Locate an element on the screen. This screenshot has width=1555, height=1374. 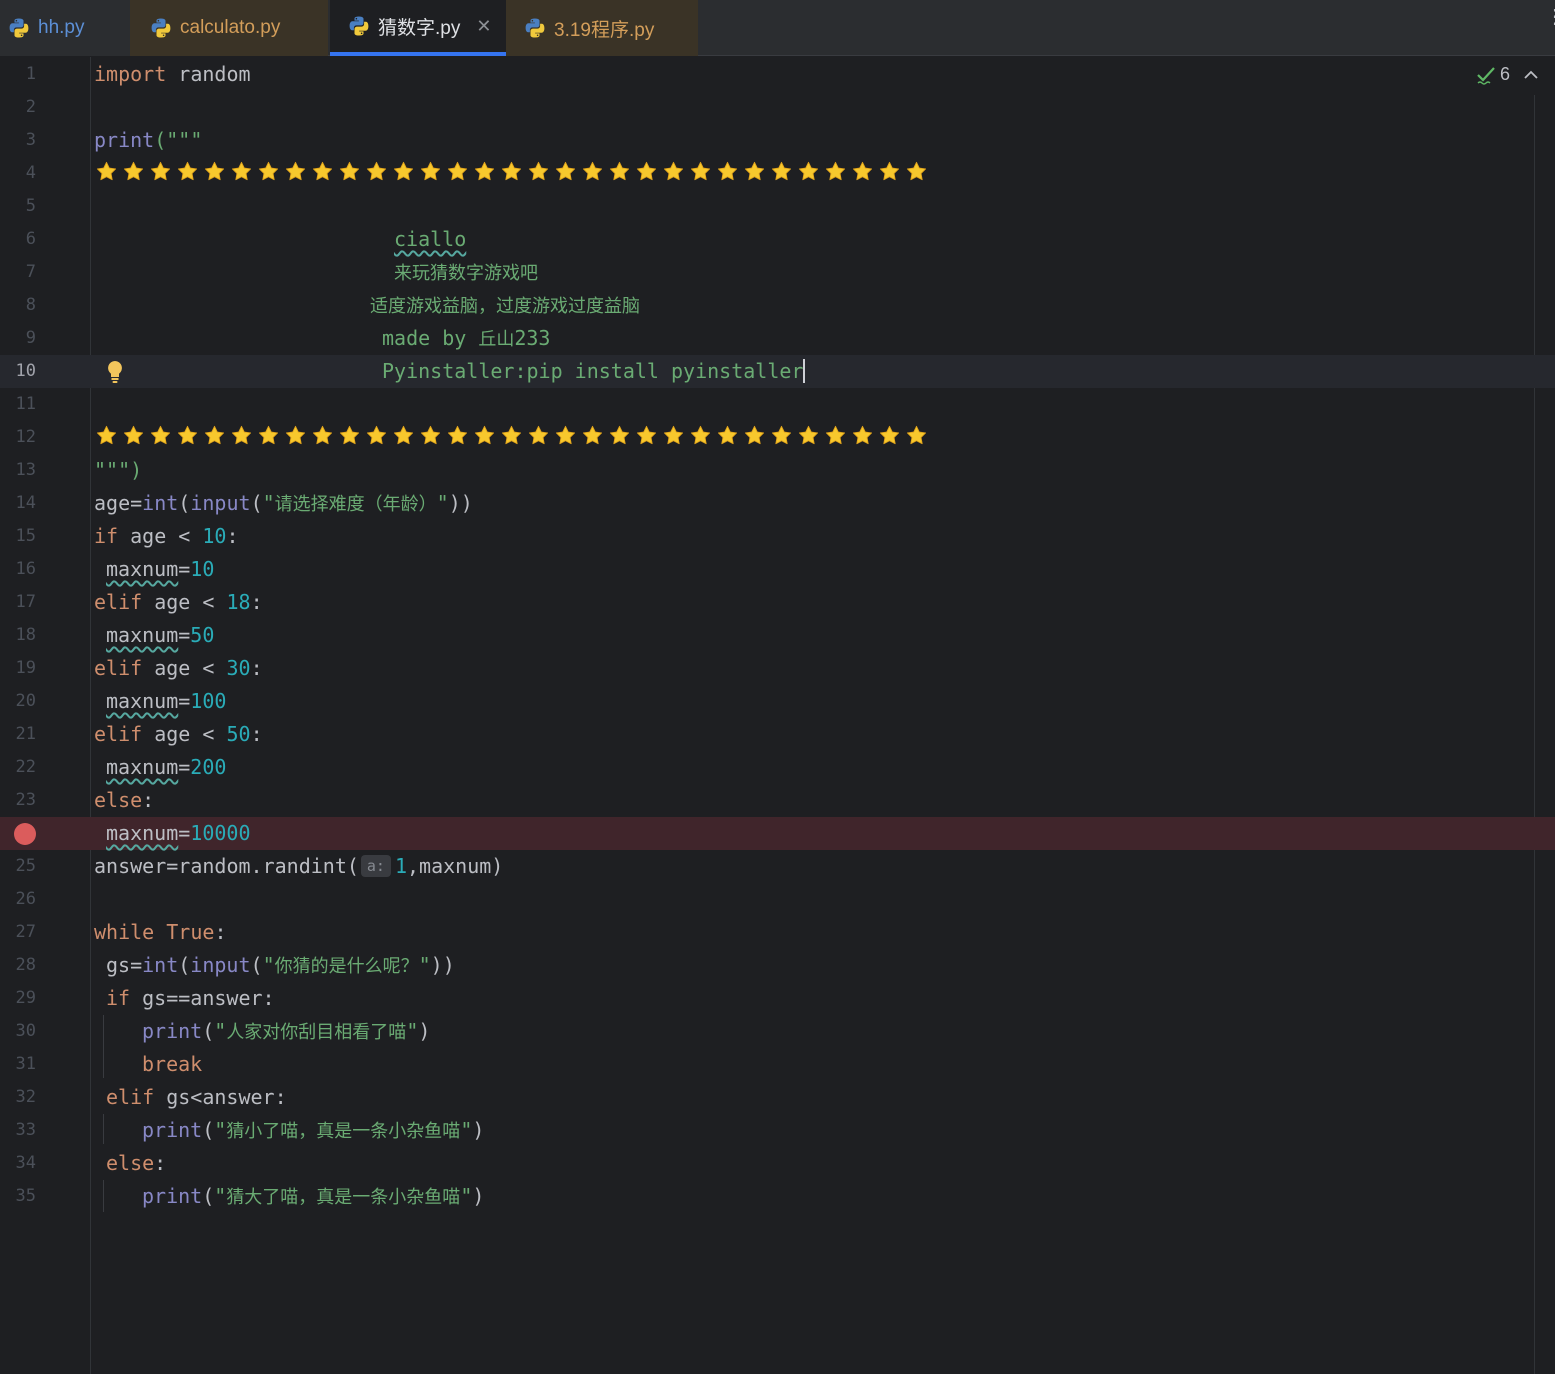
line-number: 22 is located at coordinates (25, 767).